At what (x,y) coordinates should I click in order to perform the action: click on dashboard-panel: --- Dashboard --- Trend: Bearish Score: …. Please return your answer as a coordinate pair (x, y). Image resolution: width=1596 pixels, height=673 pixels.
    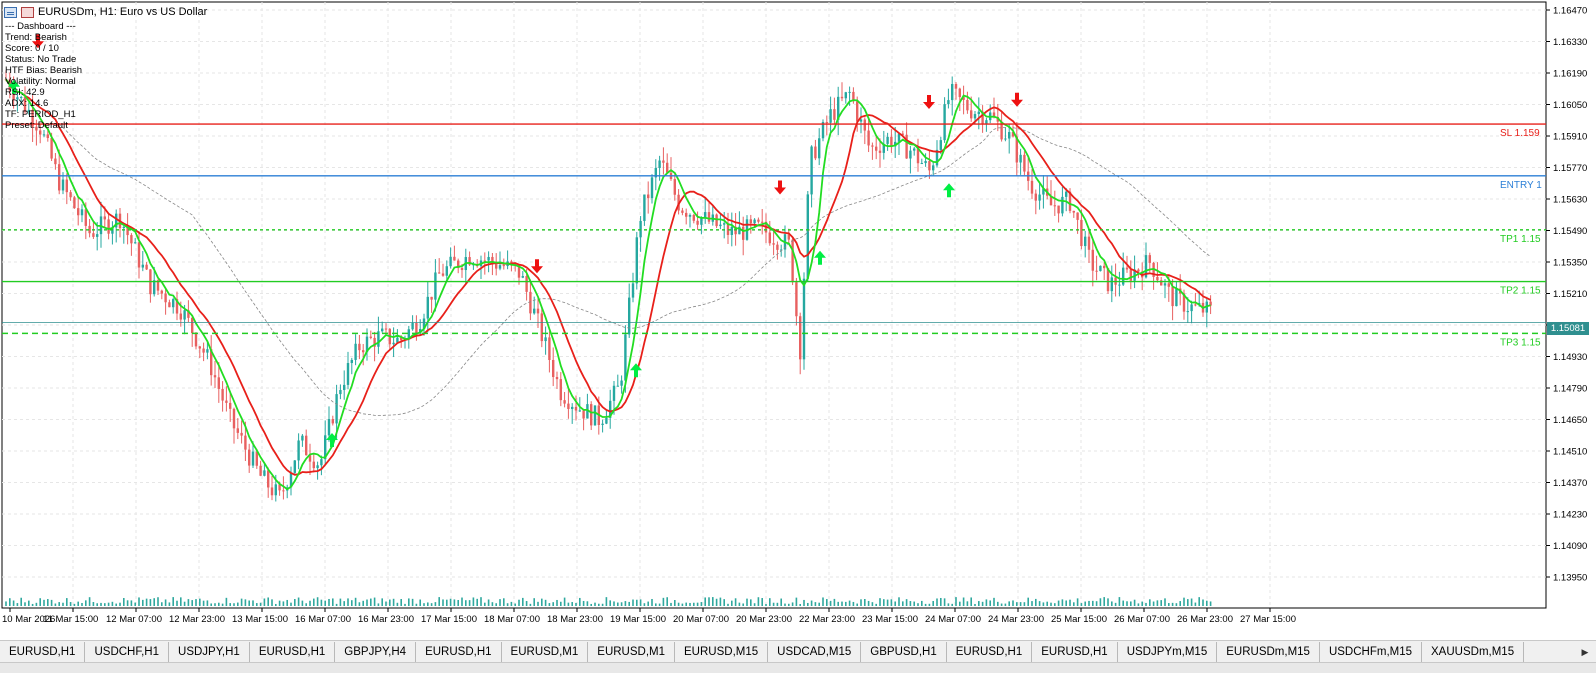
    Looking at the image, I should click on (43, 76).